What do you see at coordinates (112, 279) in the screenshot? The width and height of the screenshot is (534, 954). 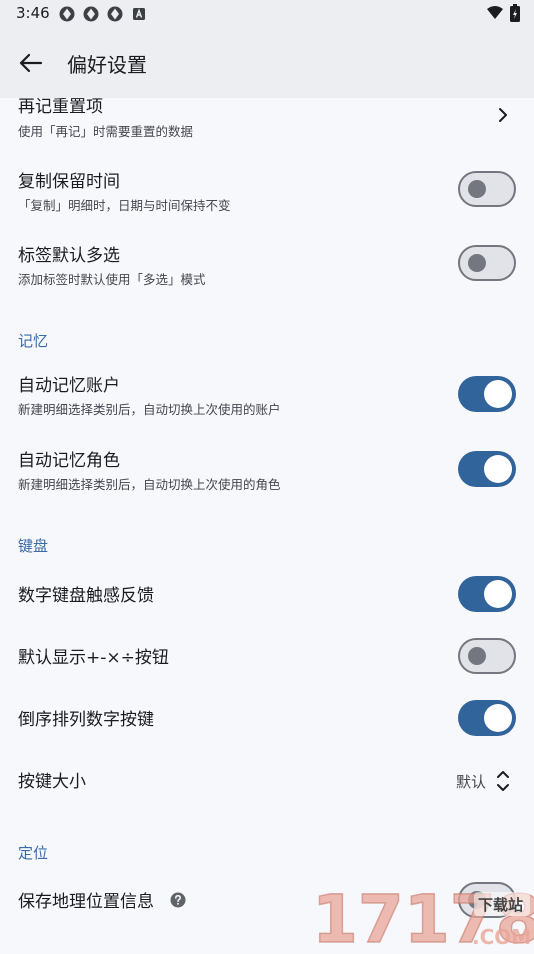 I see `setting-subtitle: 添加标签时默认使用「多选」模式` at bounding box center [112, 279].